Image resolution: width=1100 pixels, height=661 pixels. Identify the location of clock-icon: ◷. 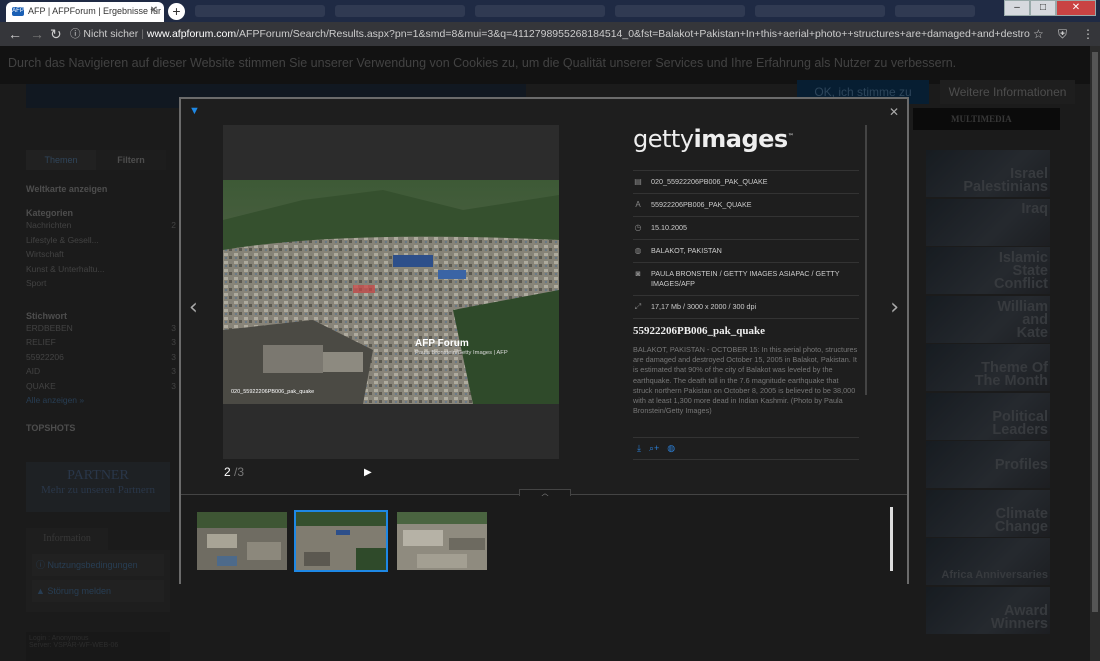
(638, 227).